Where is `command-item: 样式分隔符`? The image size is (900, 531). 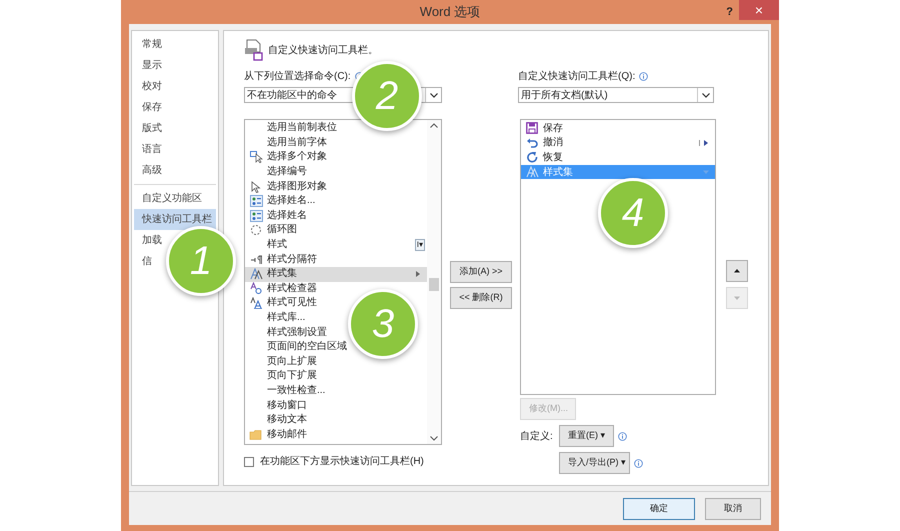 command-item: 样式分隔符 is located at coordinates (292, 259).